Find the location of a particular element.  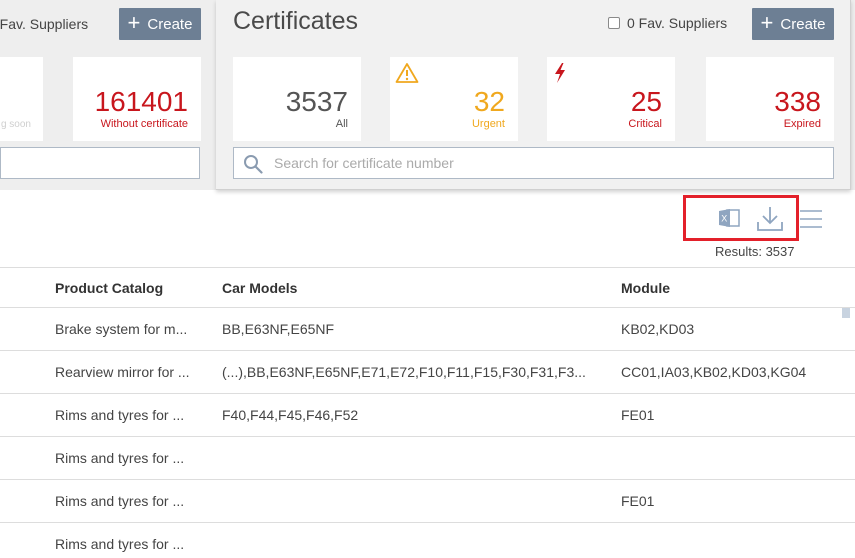

menu-icon is located at coordinates (811, 221).